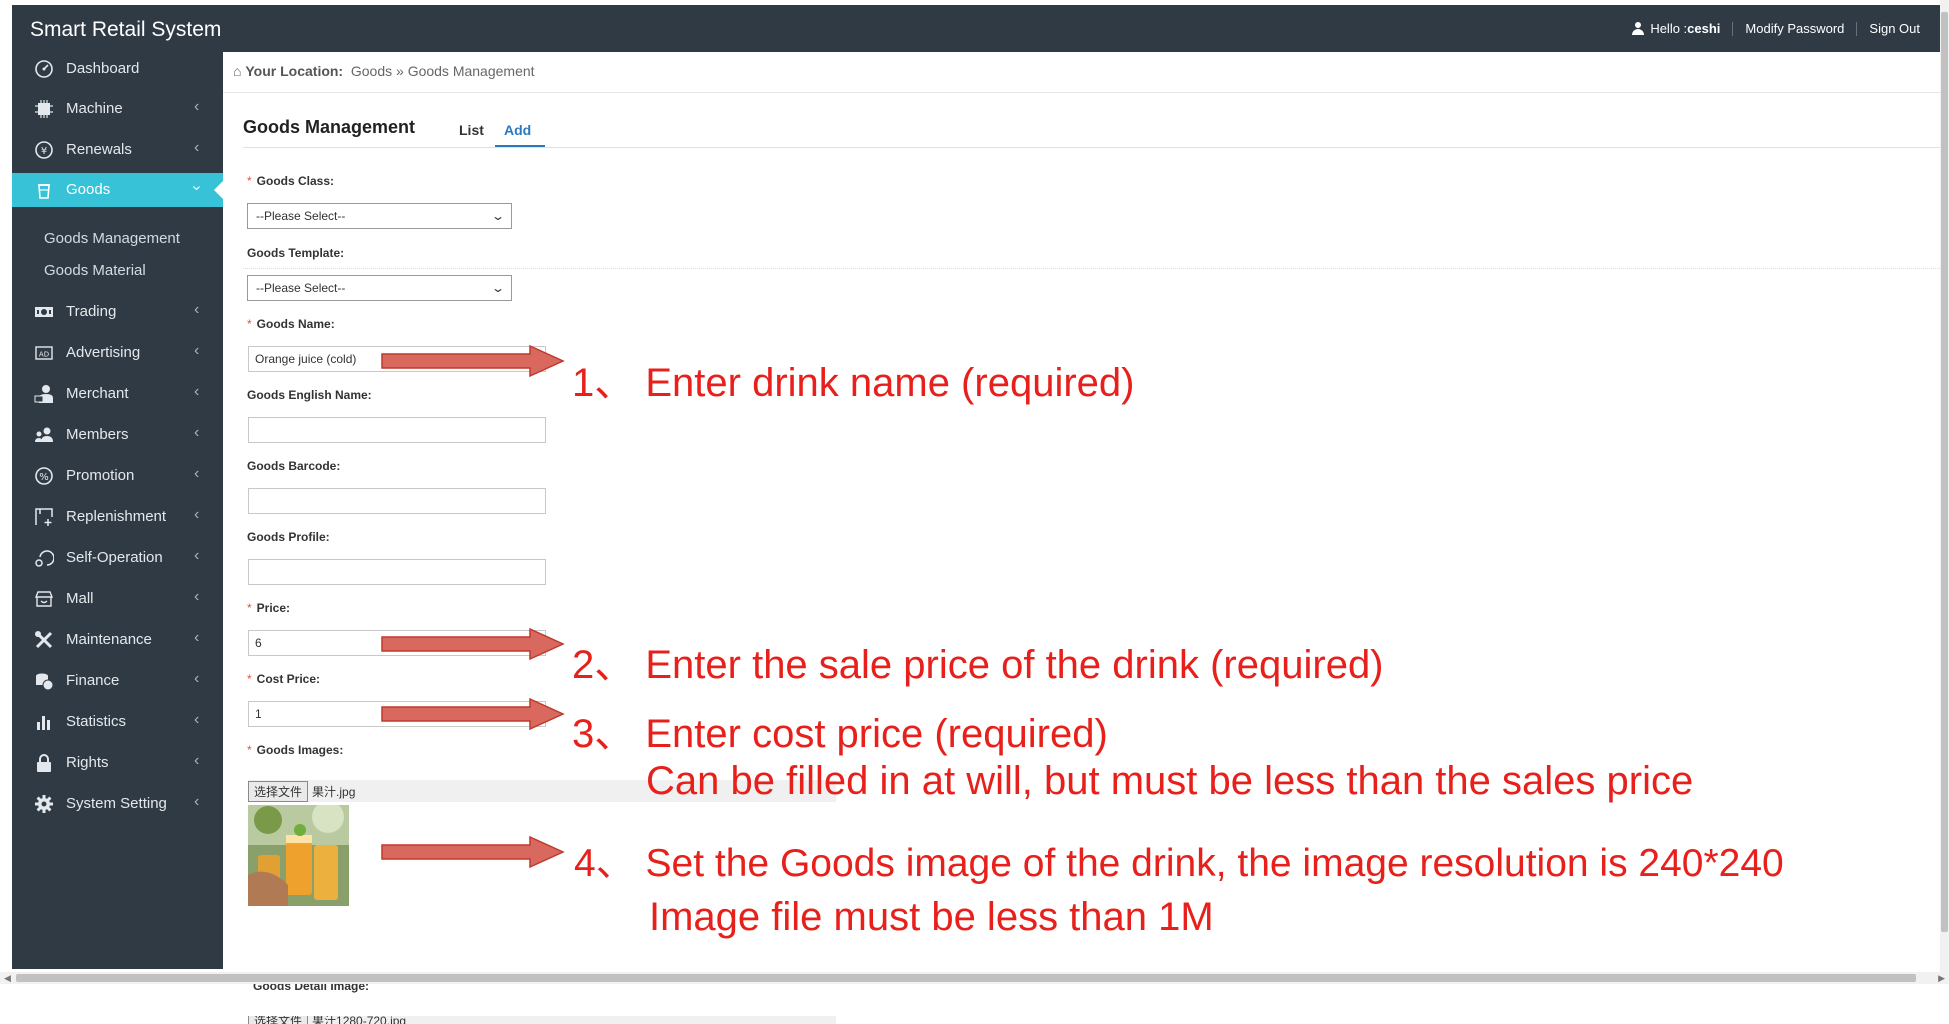  What do you see at coordinates (91, 311) in the screenshot?
I see `sidebar-item-label: Trading` at bounding box center [91, 311].